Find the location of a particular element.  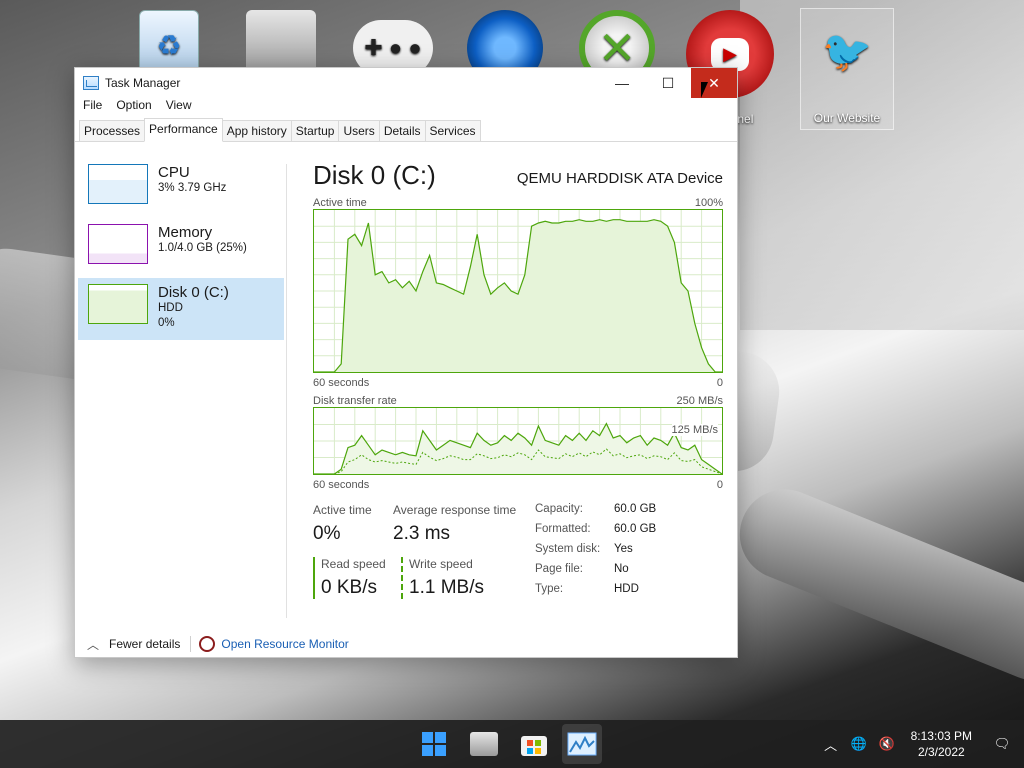

sidebar-item-disk: Disk 0 (C:) HDD 0% is located at coordinates (181, 309).